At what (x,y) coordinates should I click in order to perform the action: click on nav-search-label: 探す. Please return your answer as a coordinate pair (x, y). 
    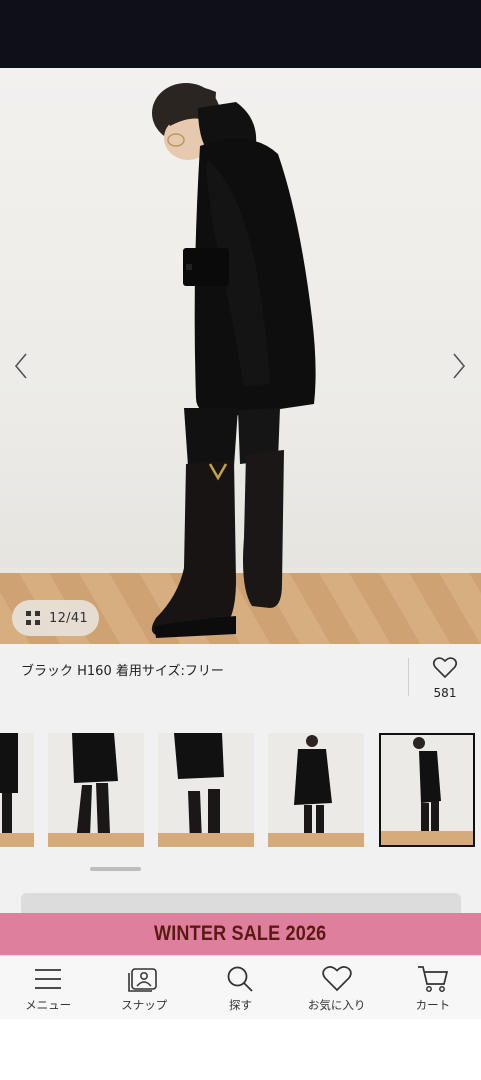
    Looking at the image, I should click on (240, 1005).